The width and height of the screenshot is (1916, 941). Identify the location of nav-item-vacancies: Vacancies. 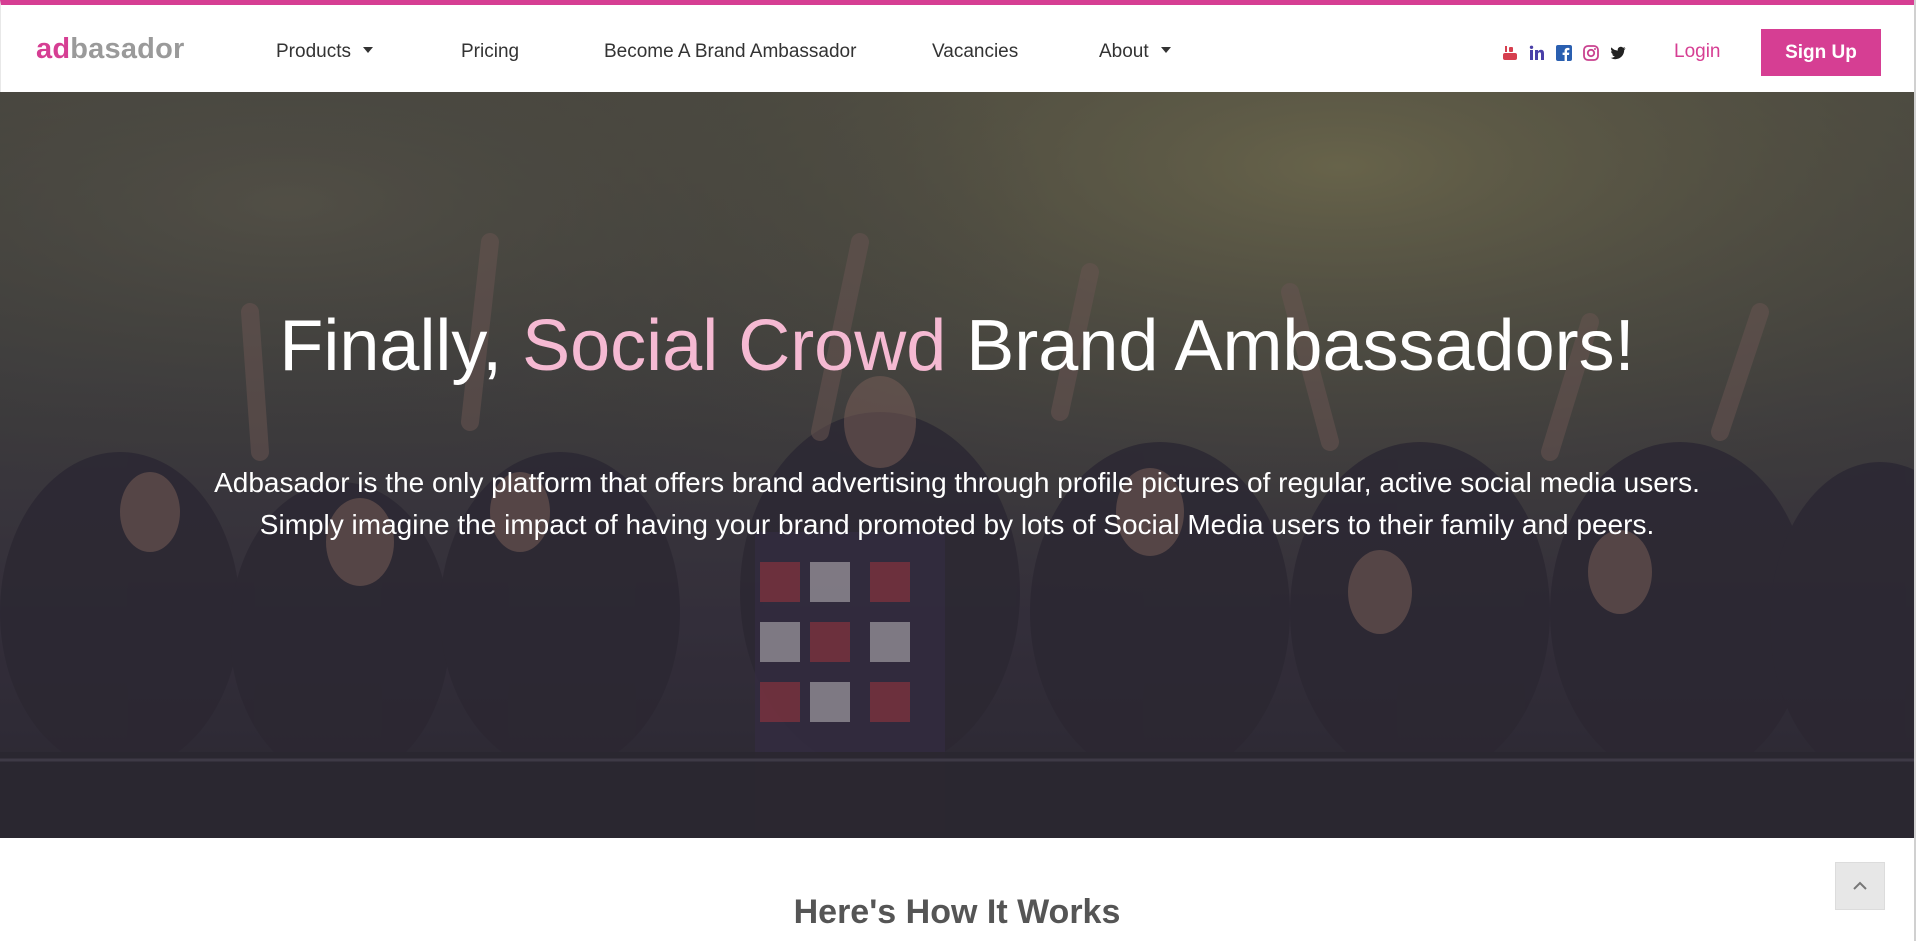
(975, 52).